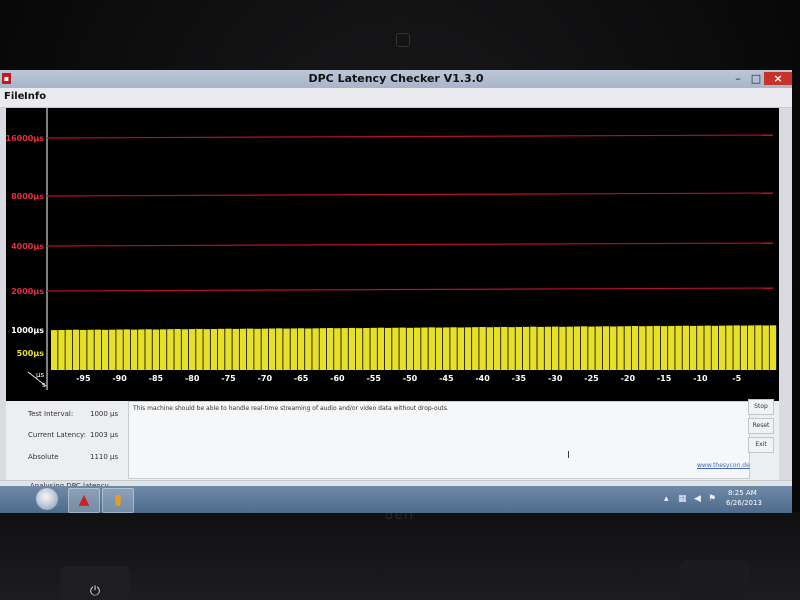 This screenshot has height=600, width=800. I want to click on x-tick-label: -75, so click(228, 378).